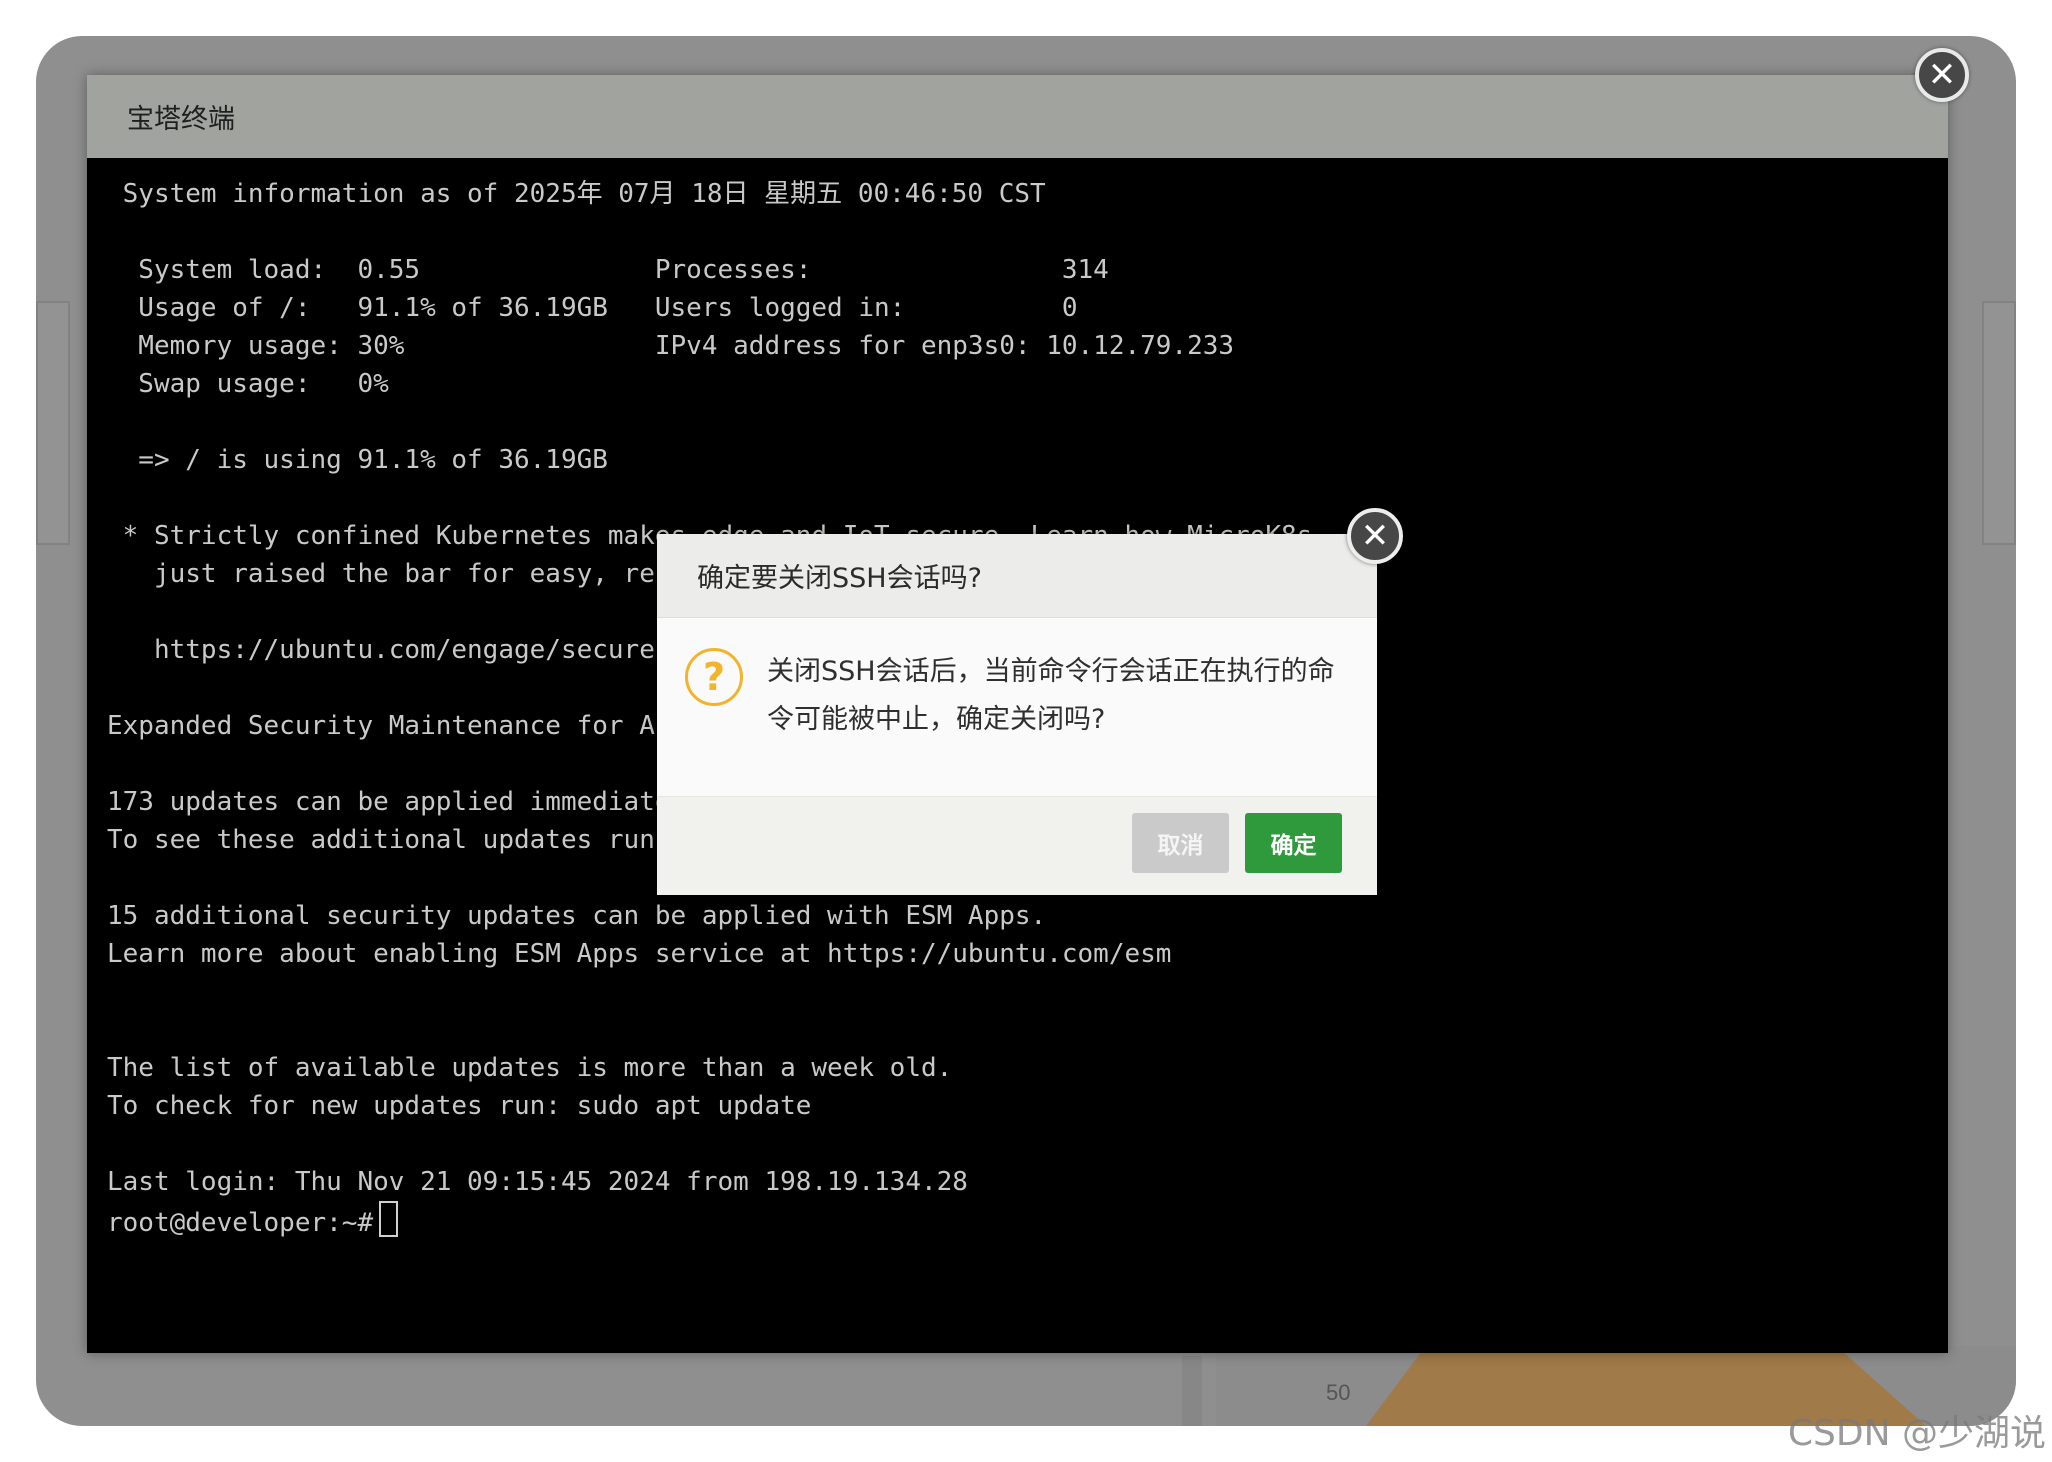  I want to click on terminal-titlebar: 宝塔终端, so click(1017, 116).